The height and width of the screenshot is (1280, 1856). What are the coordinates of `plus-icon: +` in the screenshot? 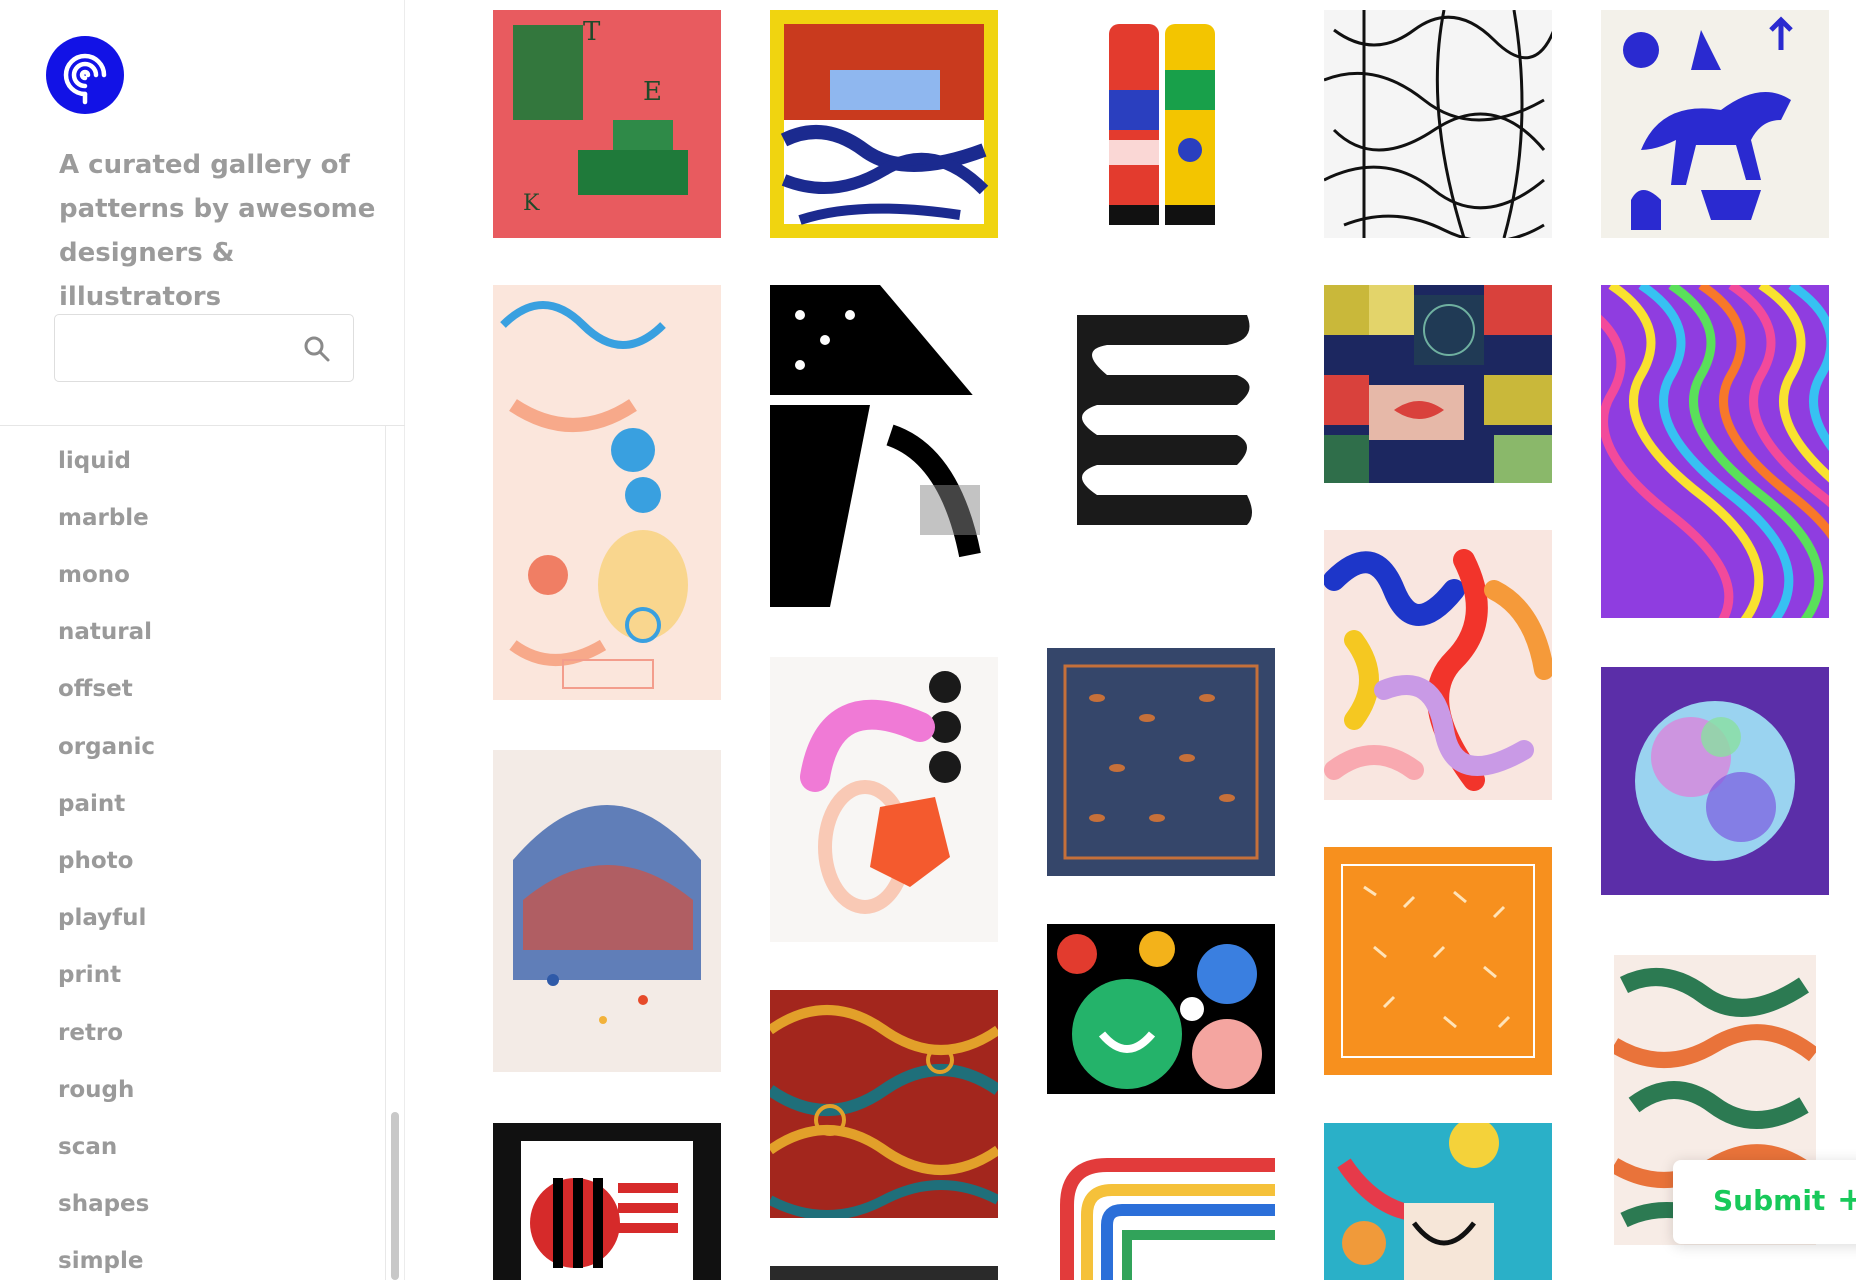 It's located at (1846, 1199).